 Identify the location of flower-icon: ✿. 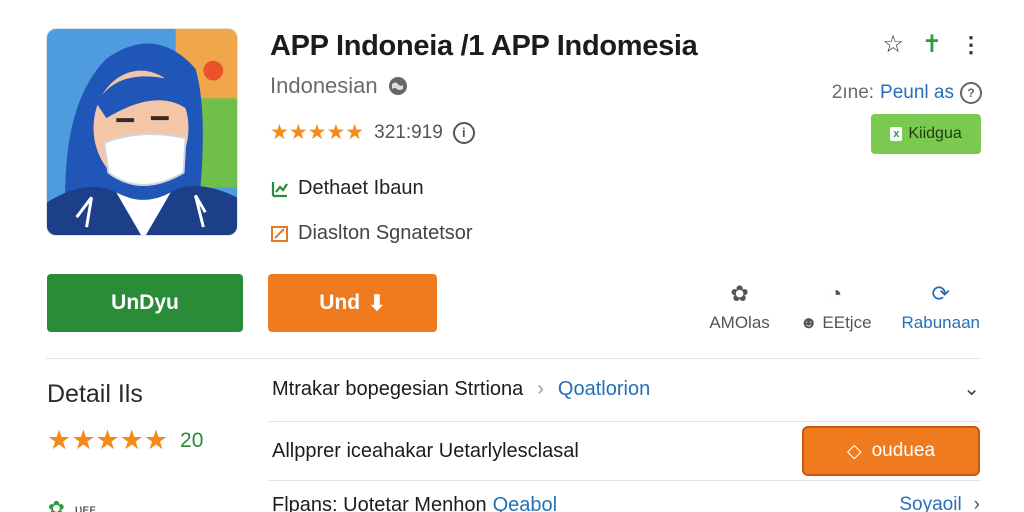
(739, 293).